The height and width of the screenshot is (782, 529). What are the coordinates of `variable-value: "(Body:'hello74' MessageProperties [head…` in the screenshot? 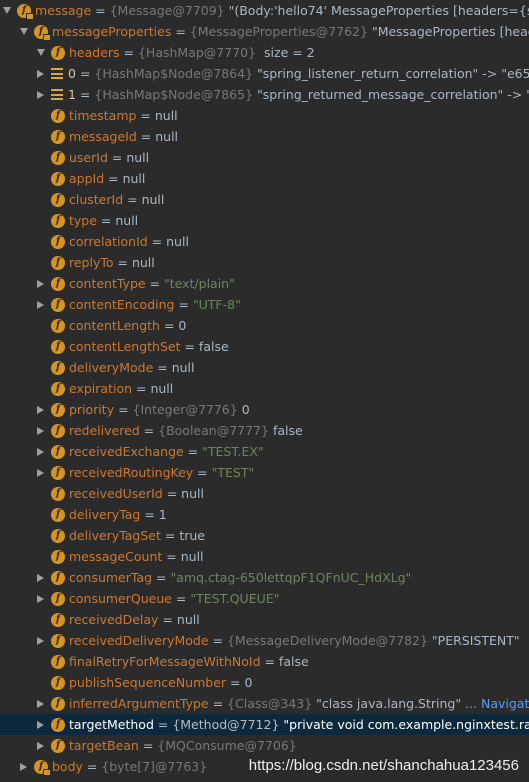 It's located at (378, 10).